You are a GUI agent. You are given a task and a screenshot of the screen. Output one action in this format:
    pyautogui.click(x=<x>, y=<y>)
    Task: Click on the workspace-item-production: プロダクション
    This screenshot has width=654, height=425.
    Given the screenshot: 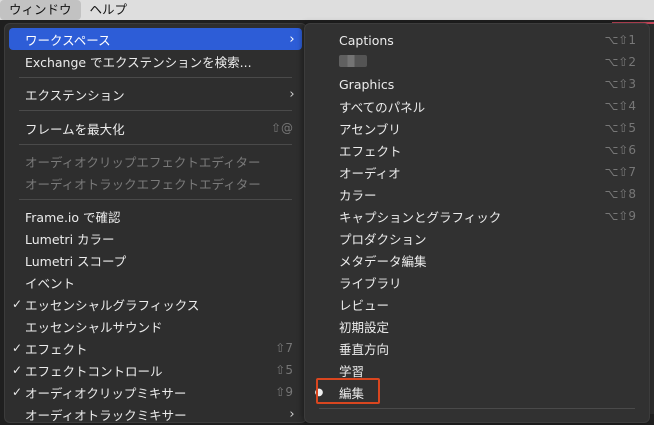 What is the action you would take?
    pyautogui.click(x=477, y=238)
    